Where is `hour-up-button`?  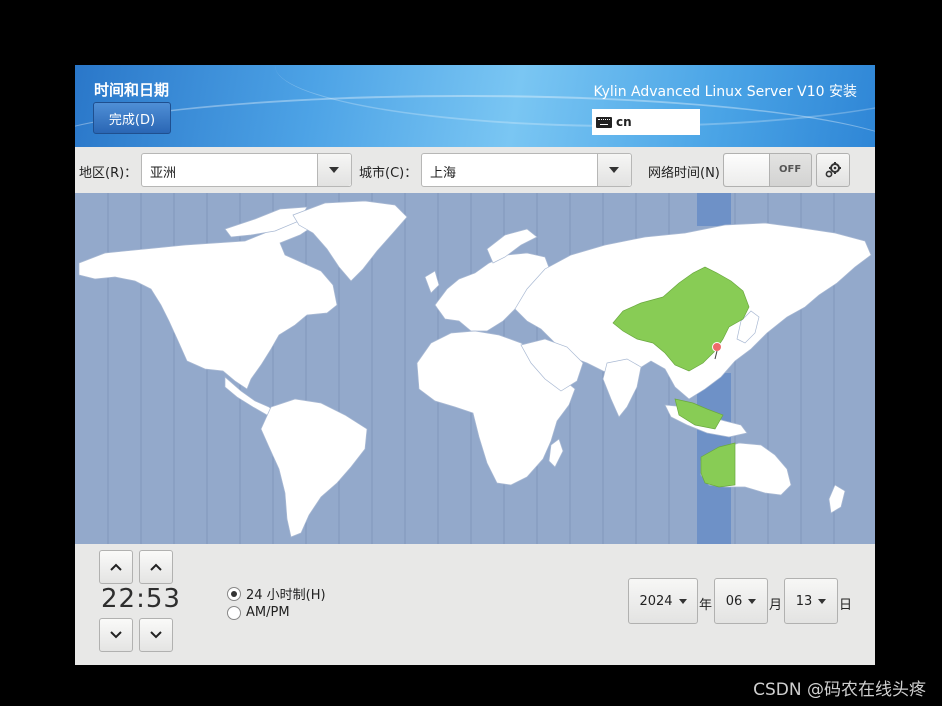
hour-up-button is located at coordinates (116, 567).